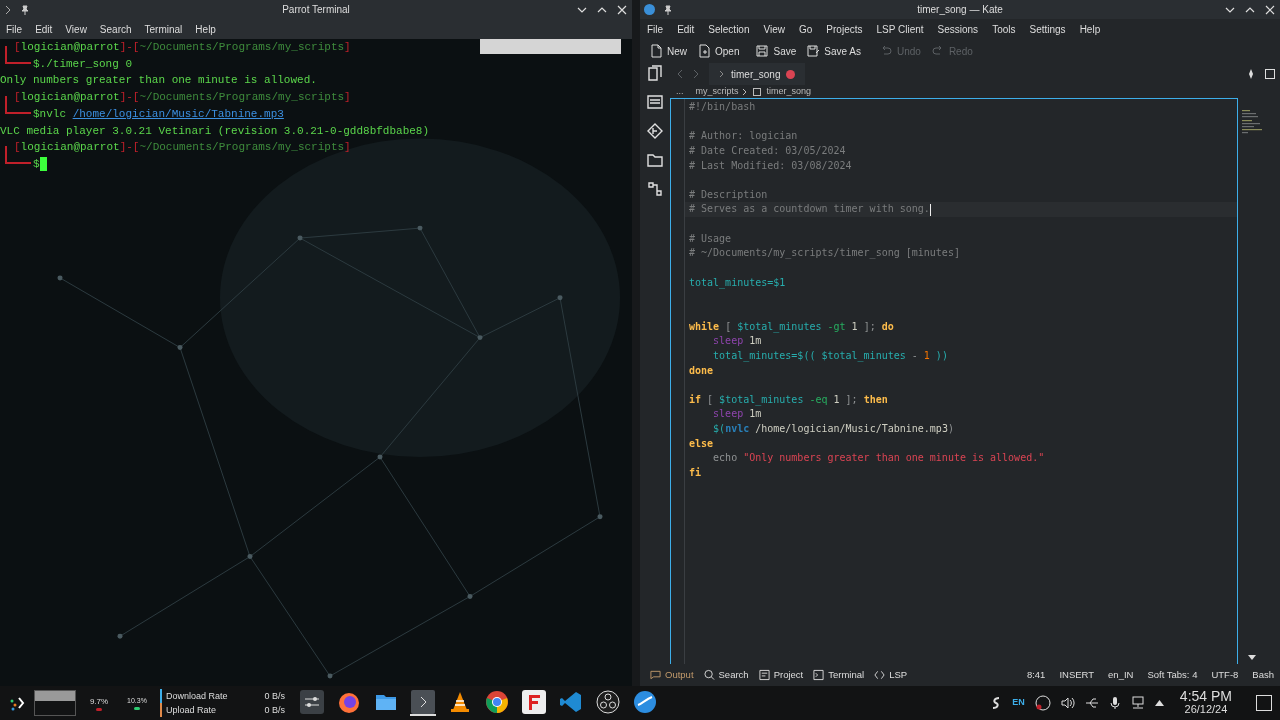 This screenshot has height=720, width=1280. What do you see at coordinates (710, 238) in the screenshot?
I see `code-text: # Usage` at bounding box center [710, 238].